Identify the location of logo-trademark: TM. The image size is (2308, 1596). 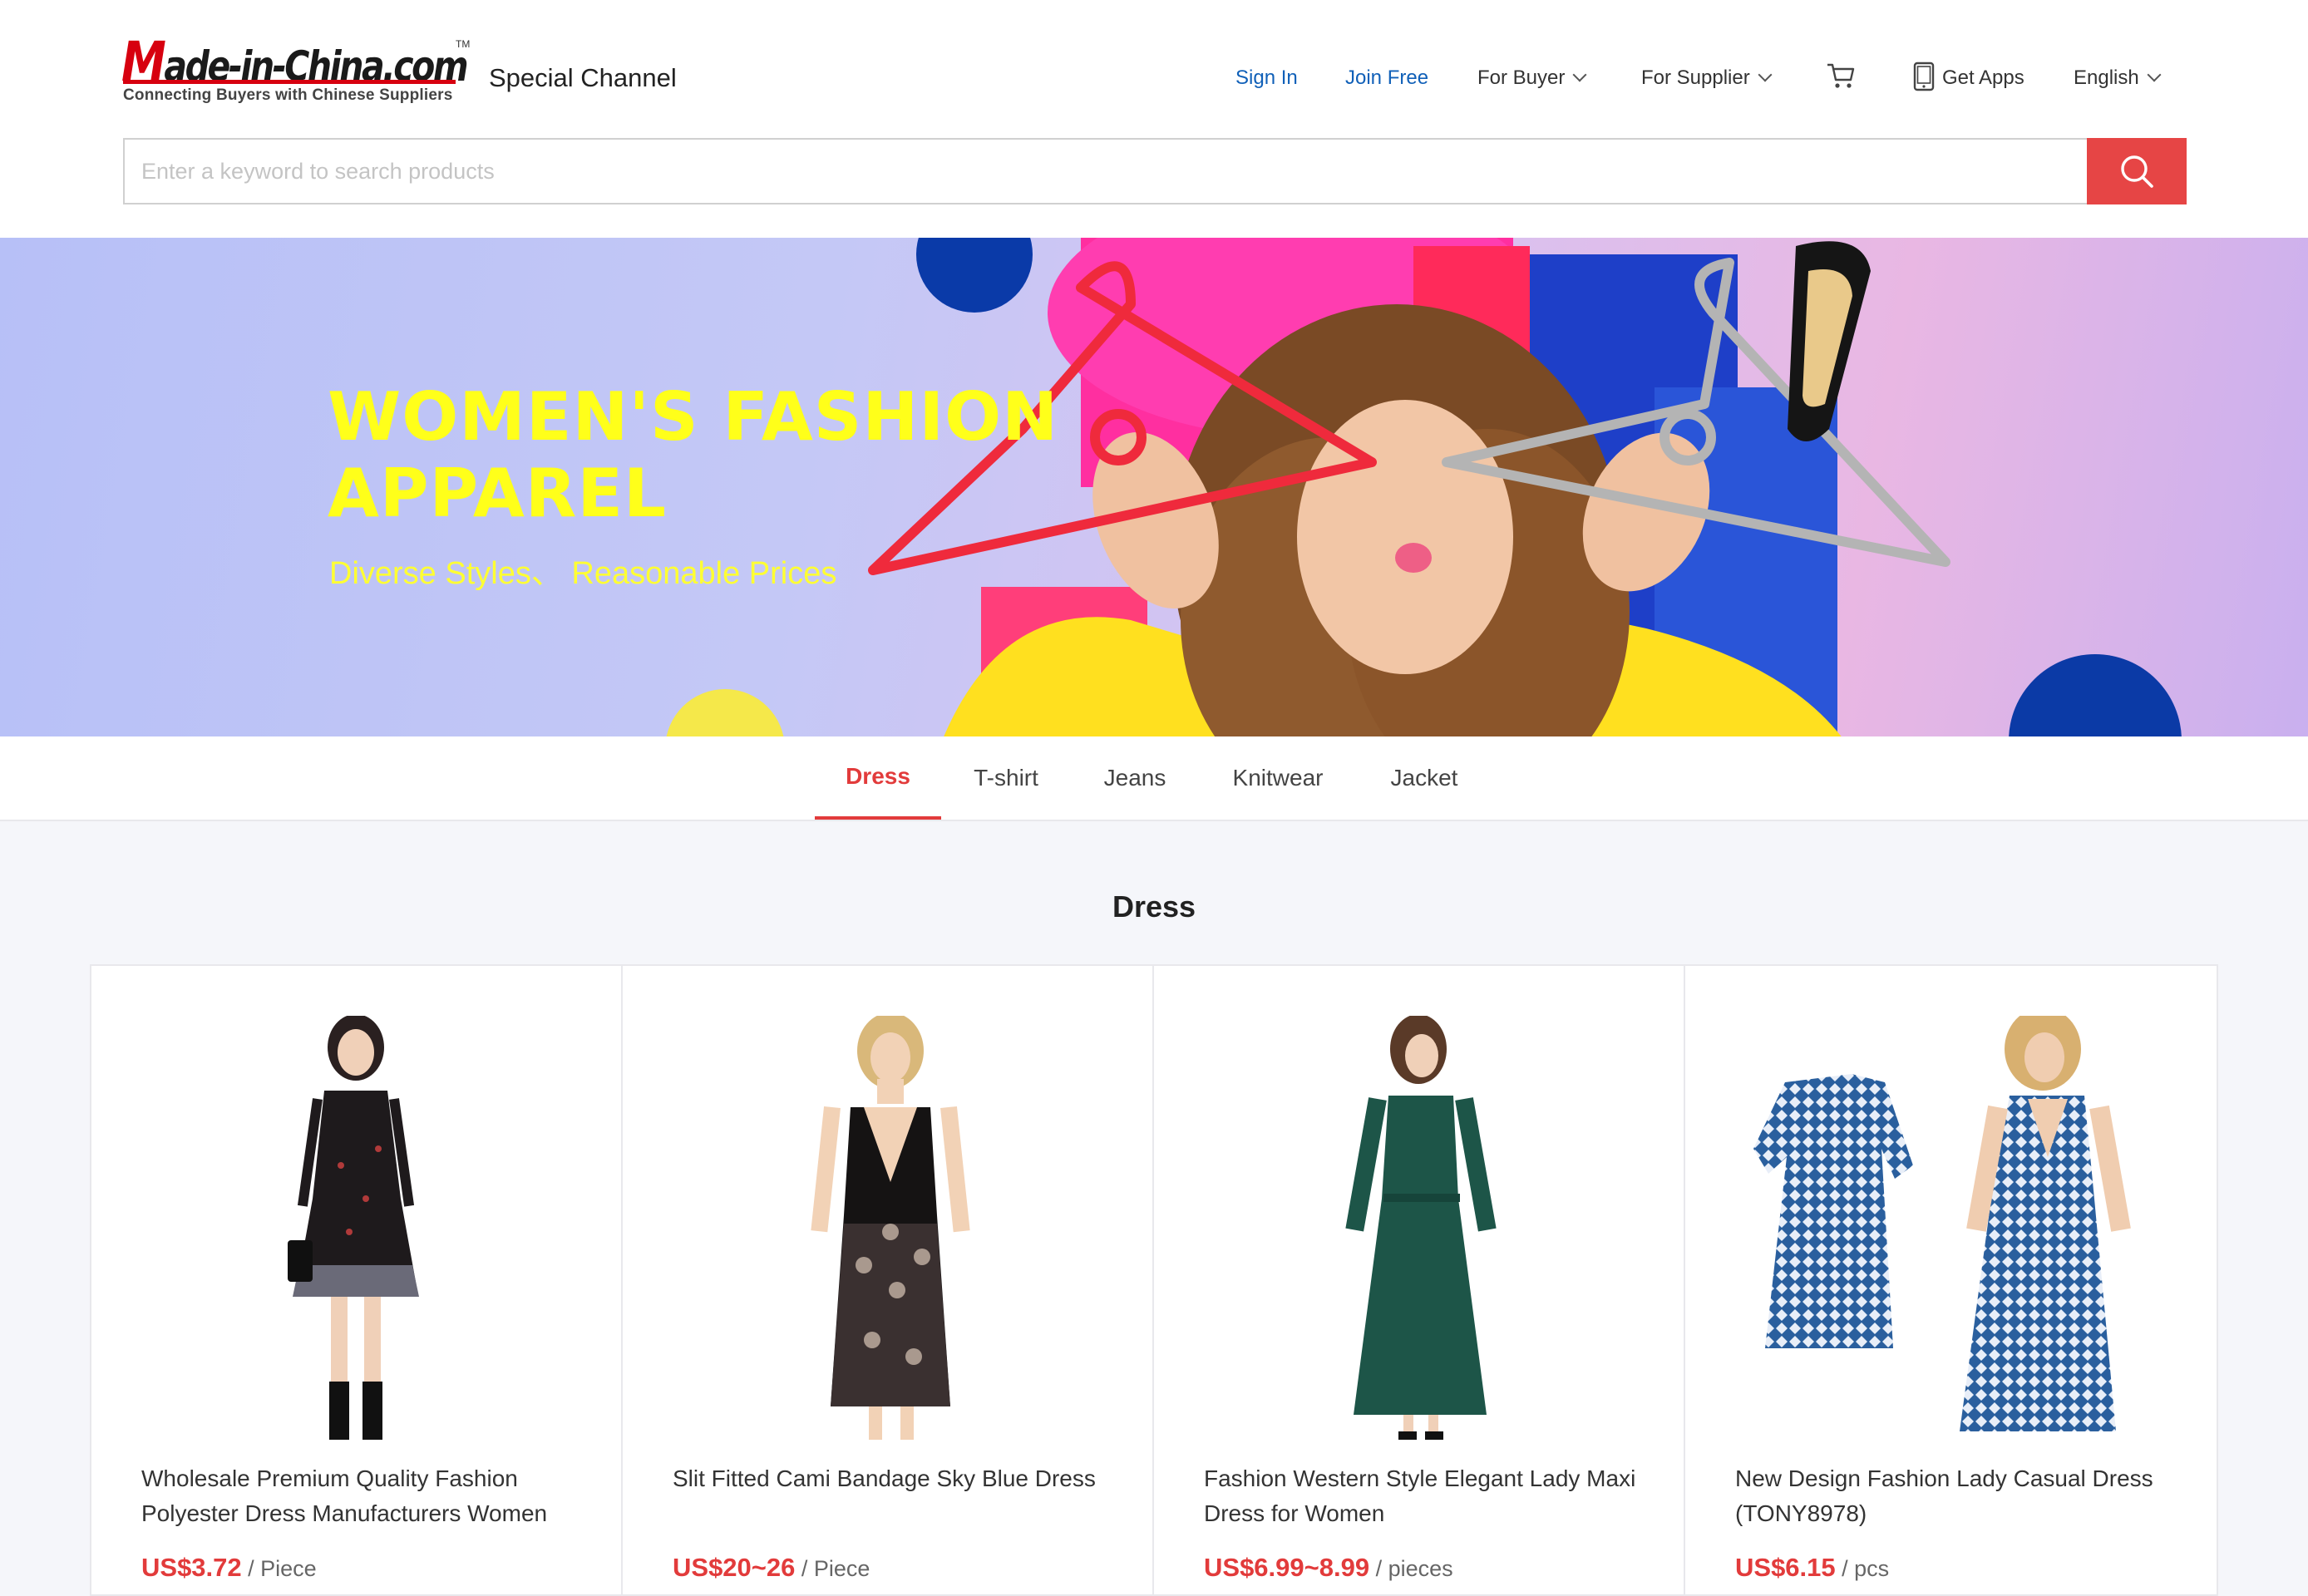
(464, 44).